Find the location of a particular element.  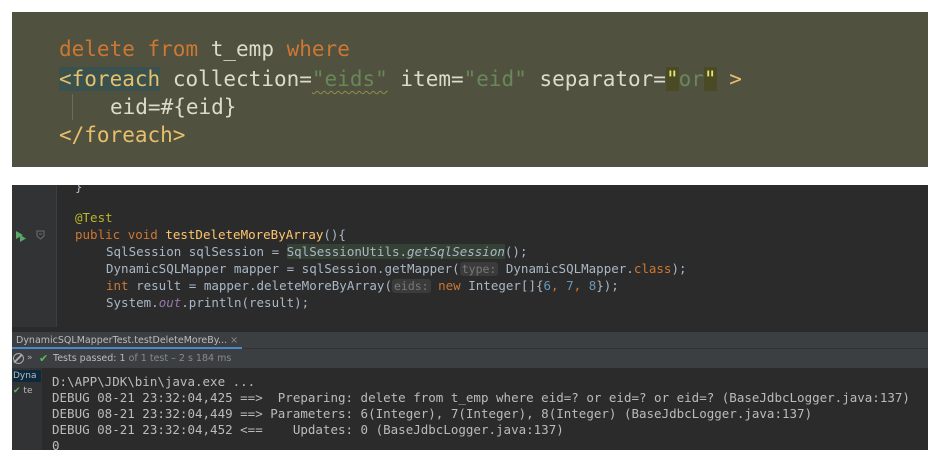

tests-passed-text: Tests passed: 1 of 1 test – 2 s 184 ms is located at coordinates (142, 358).